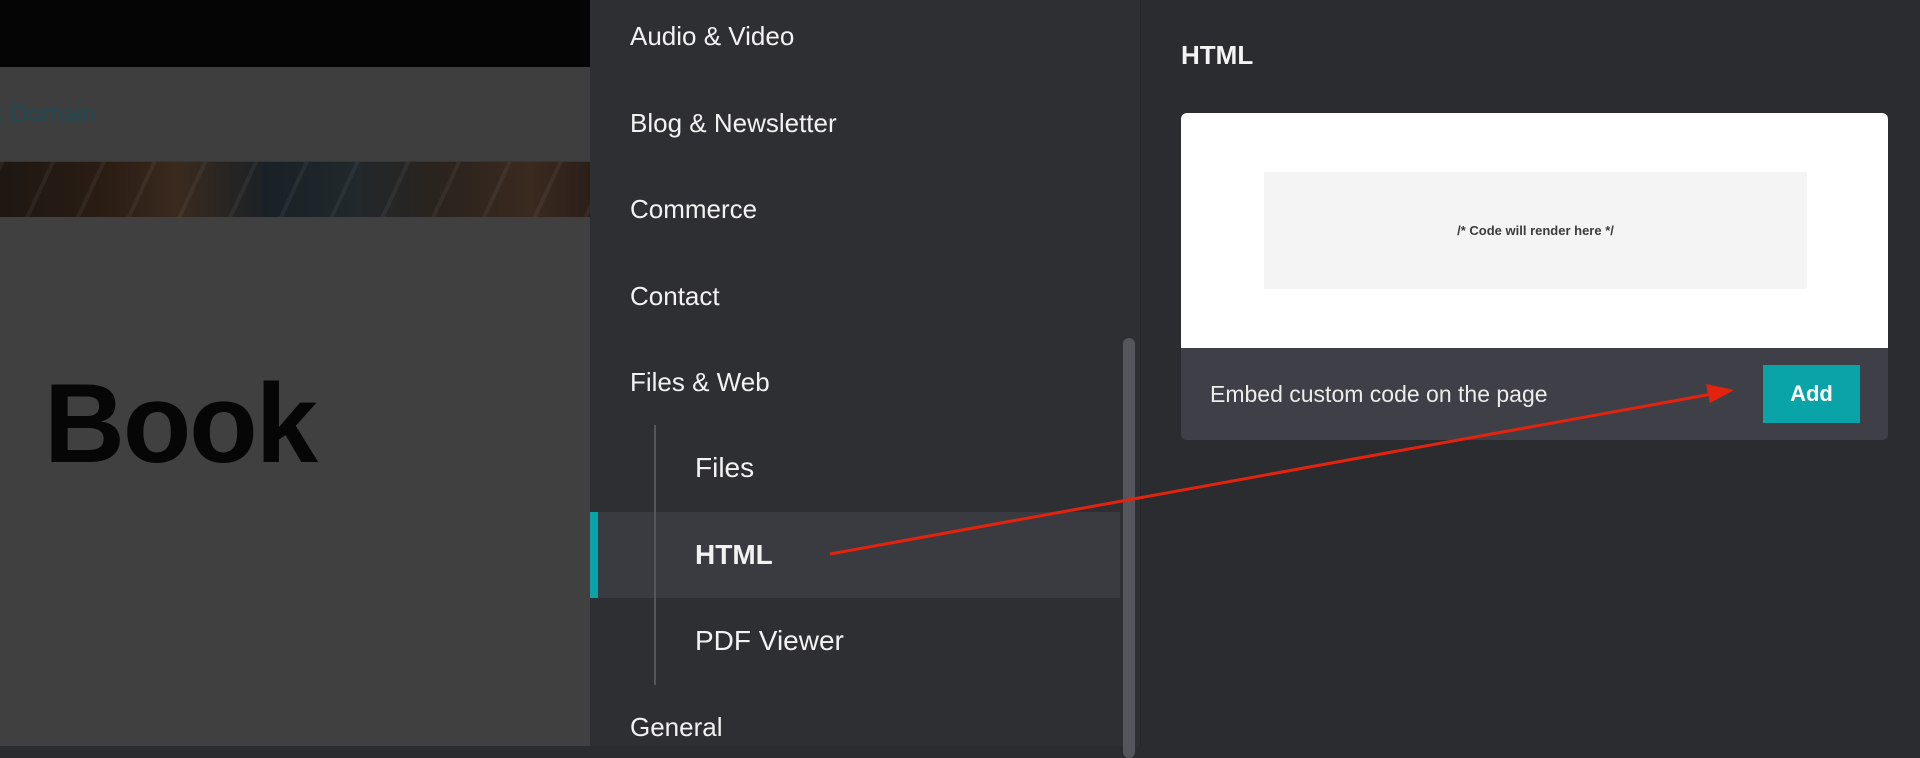 Image resolution: width=1920 pixels, height=758 pixels. What do you see at coordinates (724, 468) in the screenshot?
I see `subcategory-files: Files` at bounding box center [724, 468].